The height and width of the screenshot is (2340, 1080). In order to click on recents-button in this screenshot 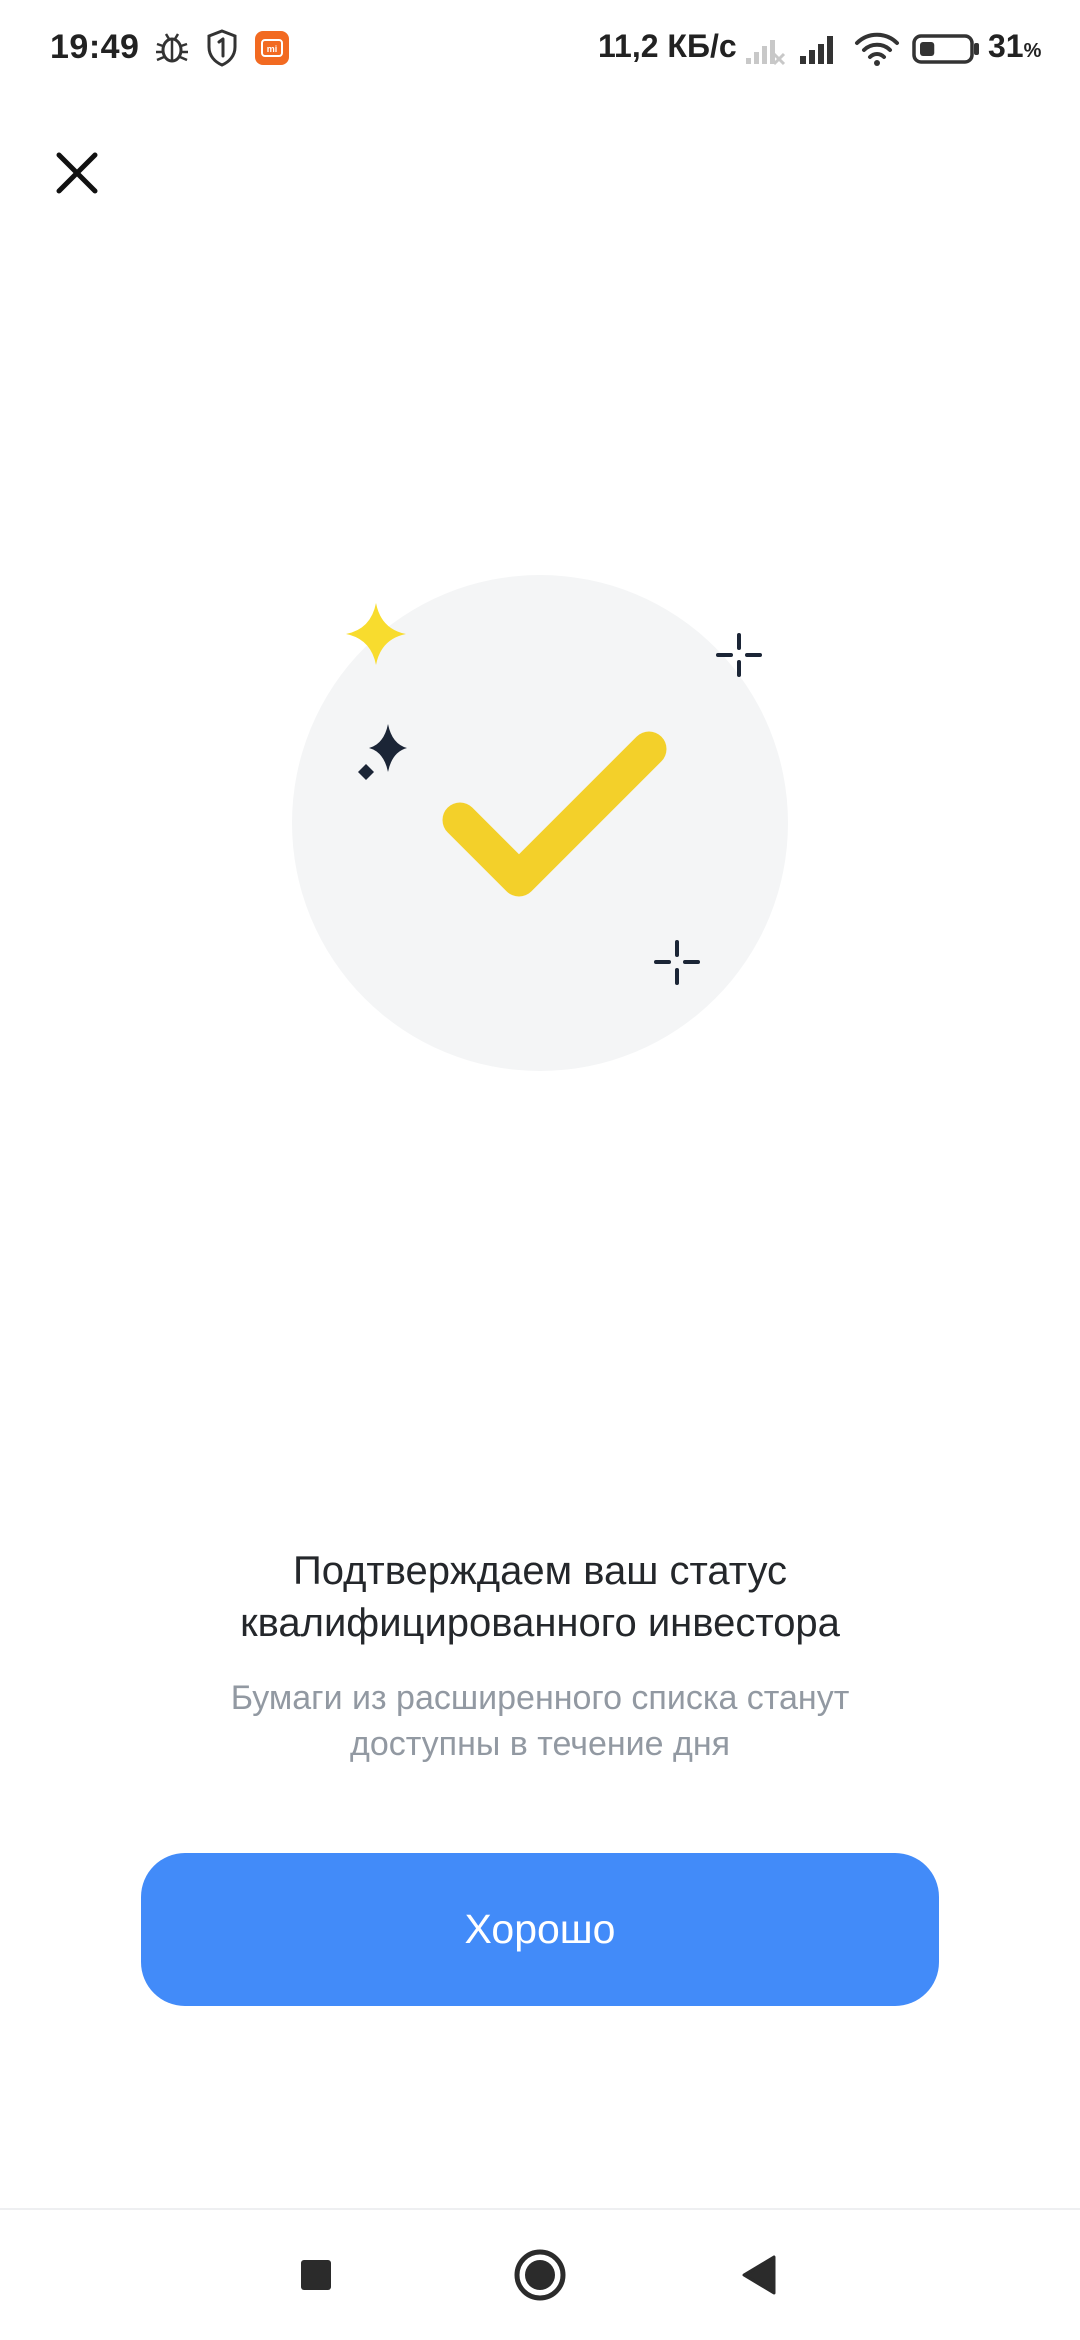, I will do `click(316, 2275)`.